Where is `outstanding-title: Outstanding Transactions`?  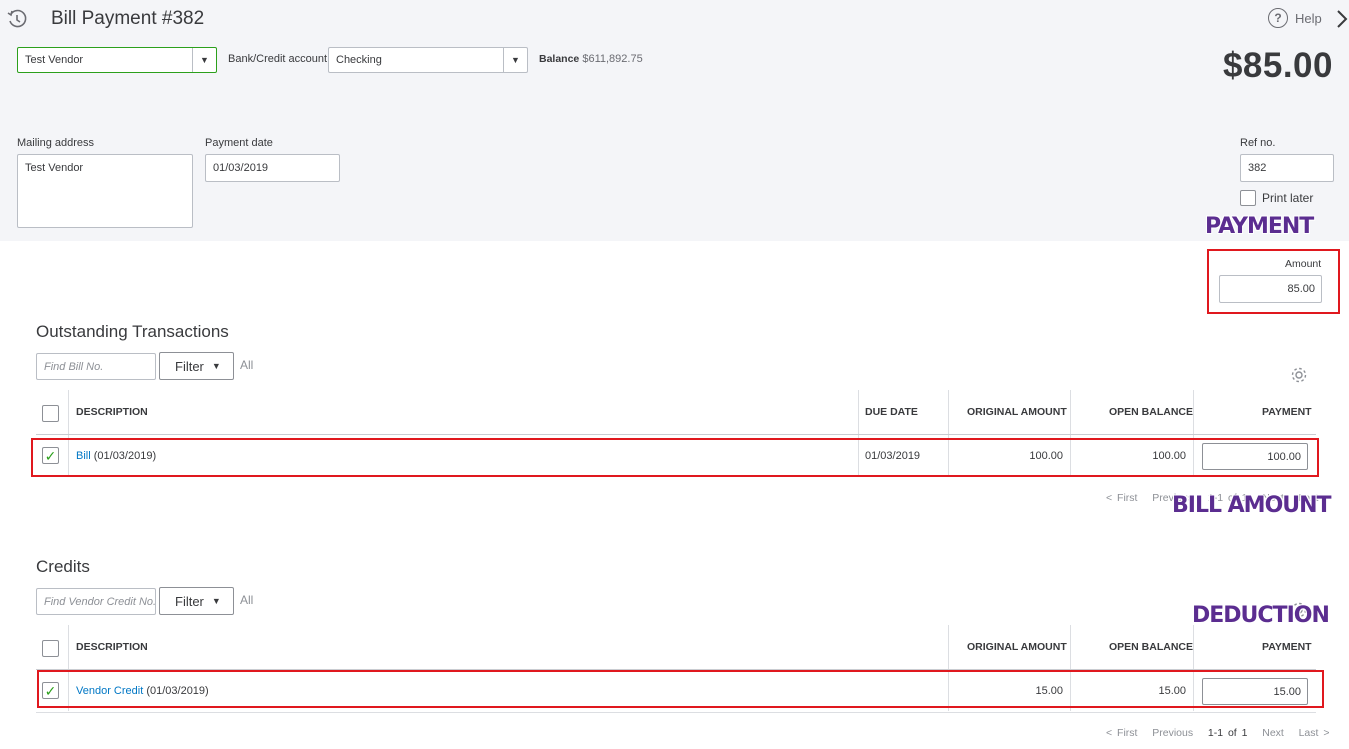 outstanding-title: Outstanding Transactions is located at coordinates (132, 331).